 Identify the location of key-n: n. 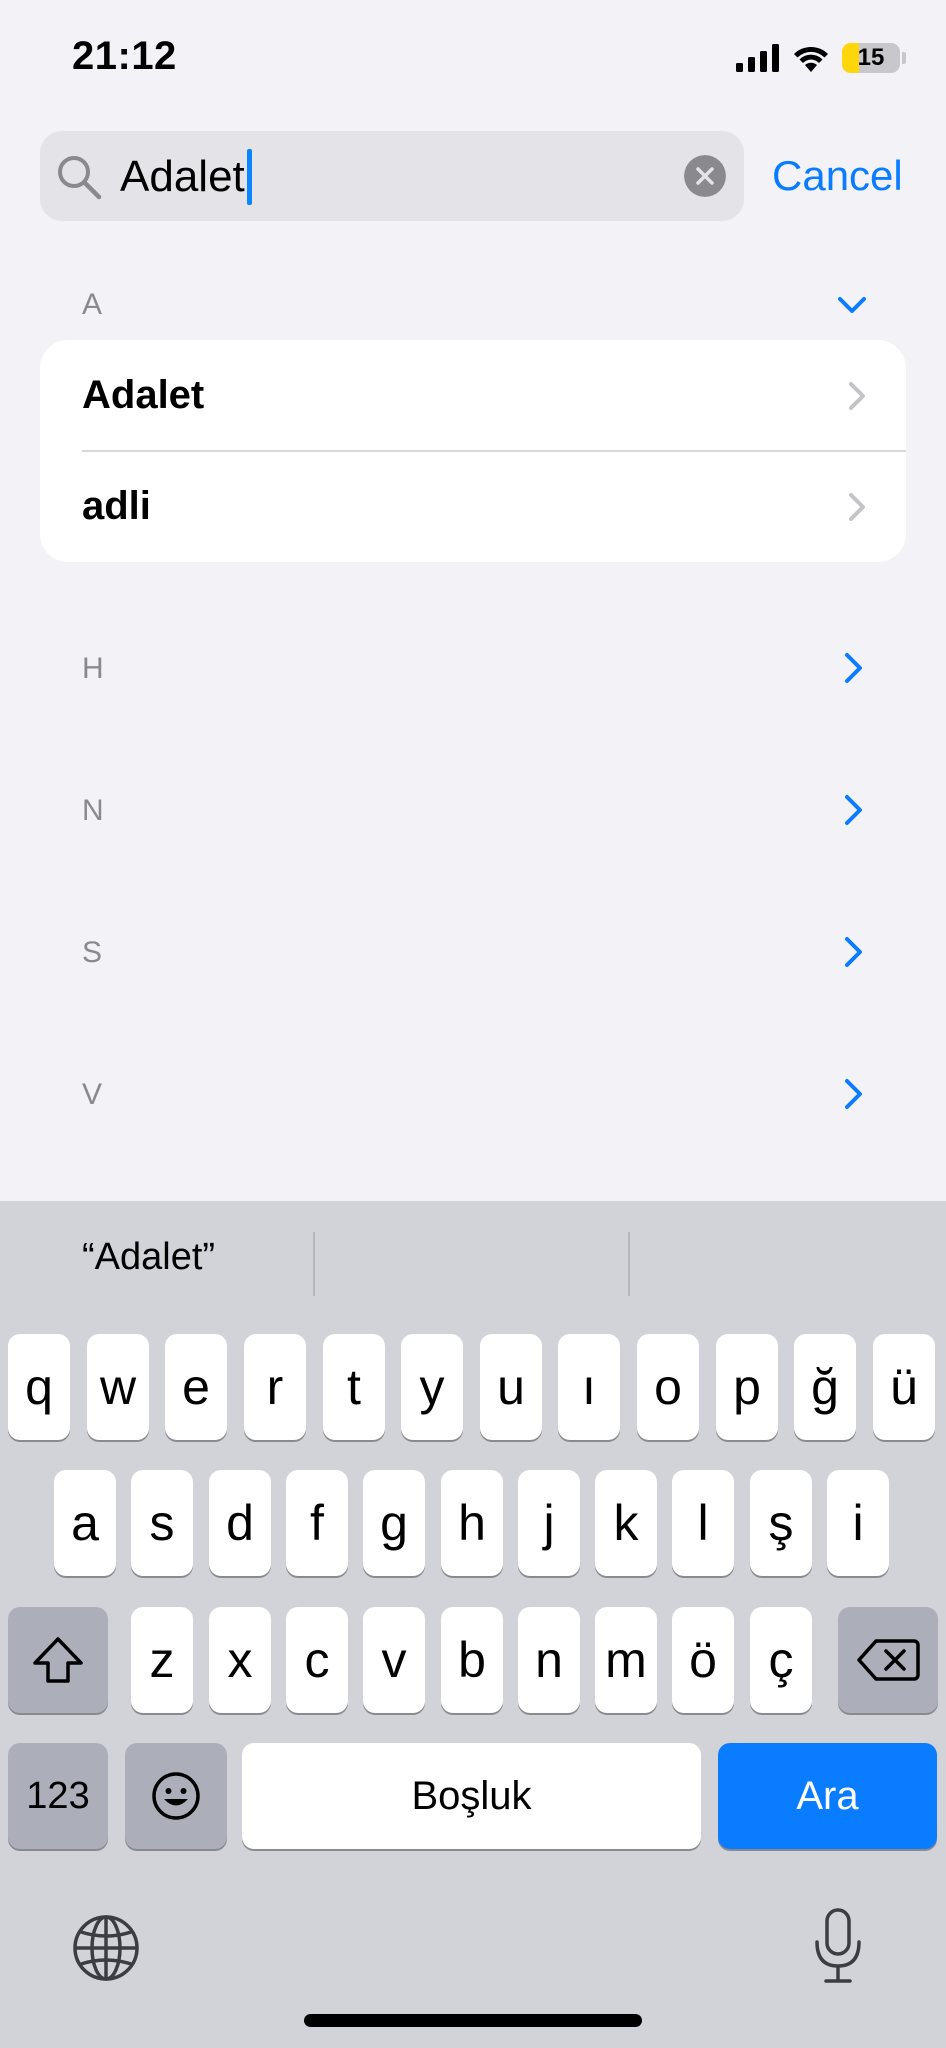
(549, 1660).